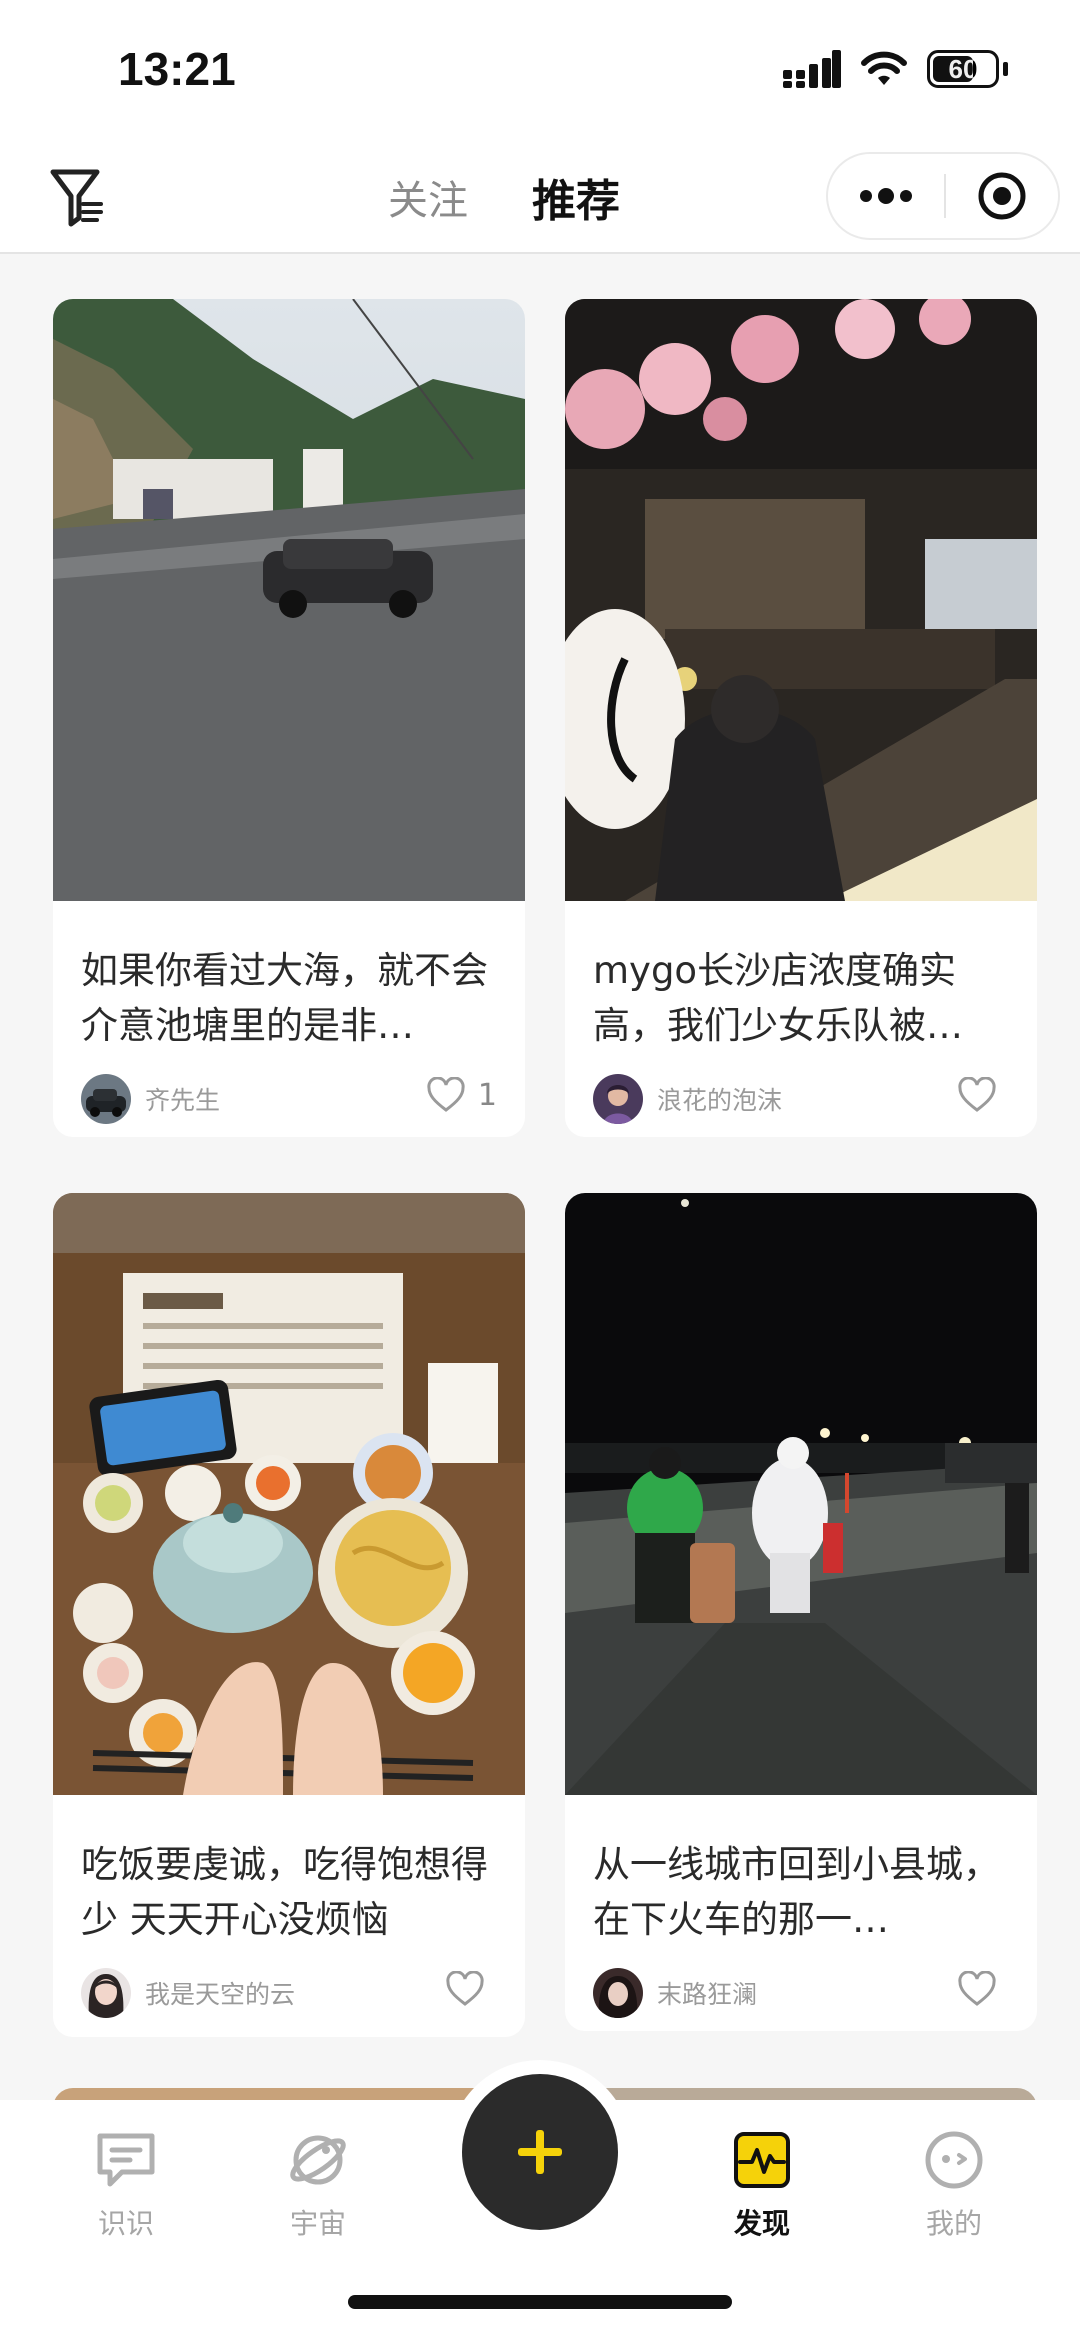  I want to click on more-button, so click(886, 196).